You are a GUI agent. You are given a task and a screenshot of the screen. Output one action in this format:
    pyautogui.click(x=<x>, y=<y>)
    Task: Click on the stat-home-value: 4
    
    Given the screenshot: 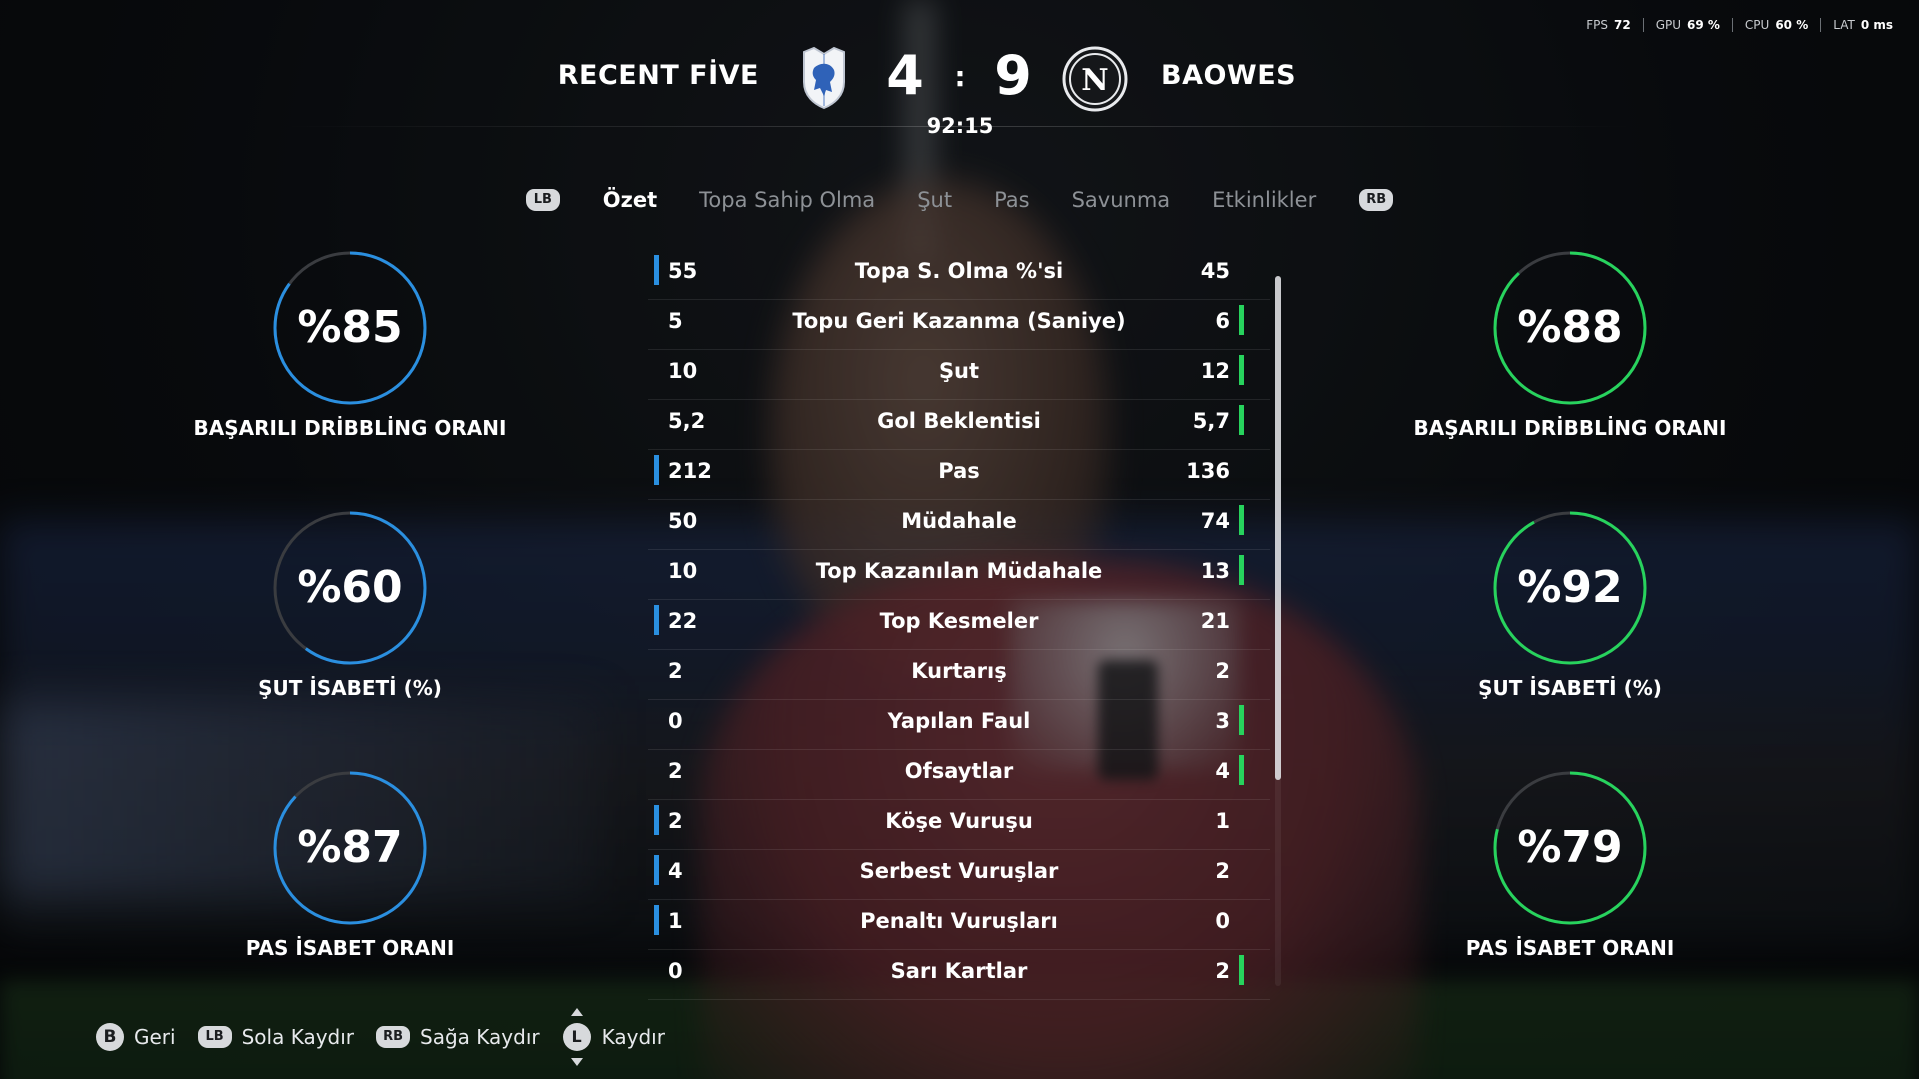 What is the action you would take?
    pyautogui.click(x=675, y=871)
    